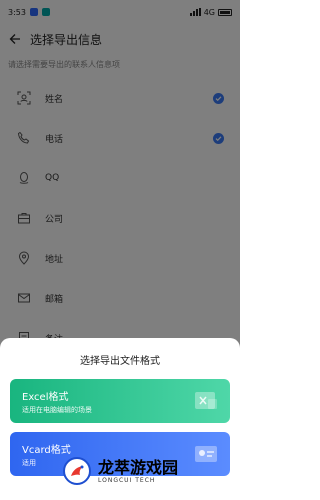  Describe the element at coordinates (29, 463) in the screenshot. I see `option-subtitle: 适用` at that location.